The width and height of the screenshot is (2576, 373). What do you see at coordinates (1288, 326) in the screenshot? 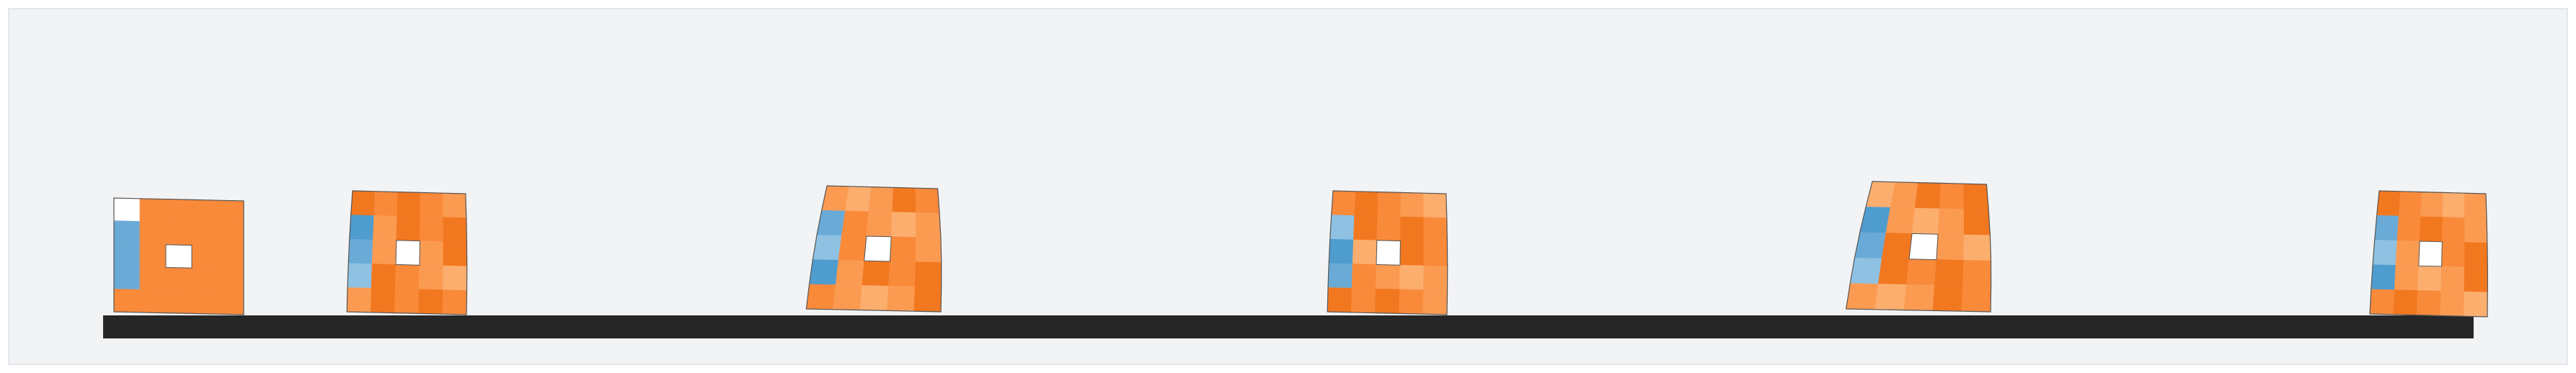
I see `ground-bar` at bounding box center [1288, 326].